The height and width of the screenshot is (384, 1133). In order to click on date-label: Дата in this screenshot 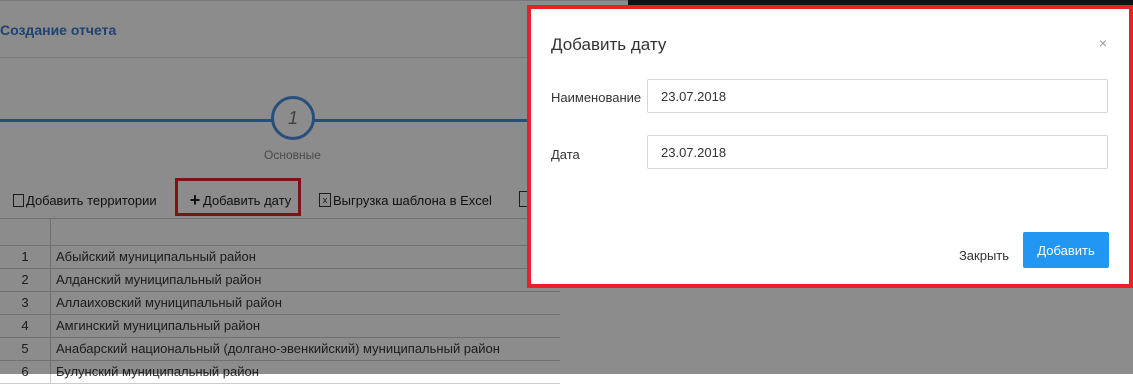, I will do `click(565, 154)`.